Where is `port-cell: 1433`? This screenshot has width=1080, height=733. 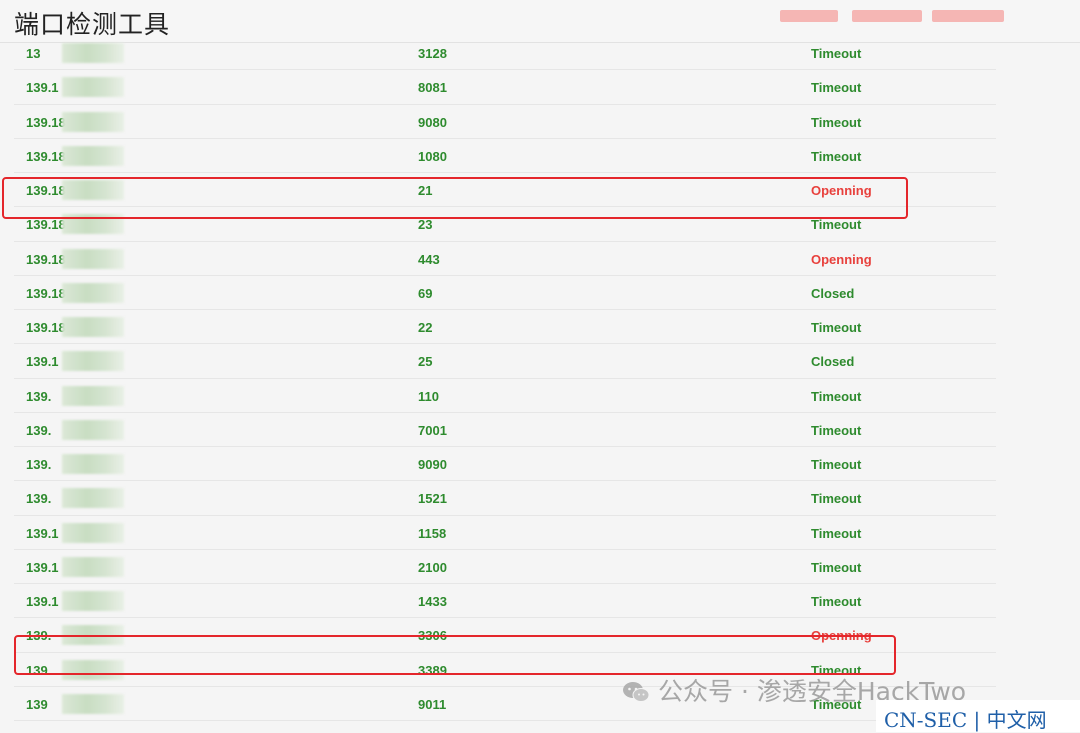
port-cell: 1433 is located at coordinates (432, 601).